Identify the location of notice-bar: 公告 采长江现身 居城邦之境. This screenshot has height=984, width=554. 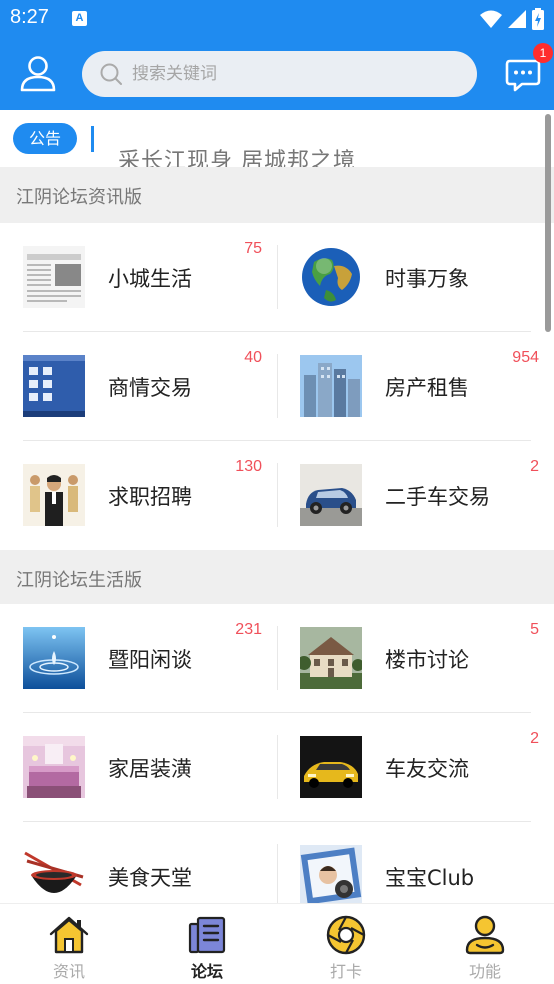
(277, 138).